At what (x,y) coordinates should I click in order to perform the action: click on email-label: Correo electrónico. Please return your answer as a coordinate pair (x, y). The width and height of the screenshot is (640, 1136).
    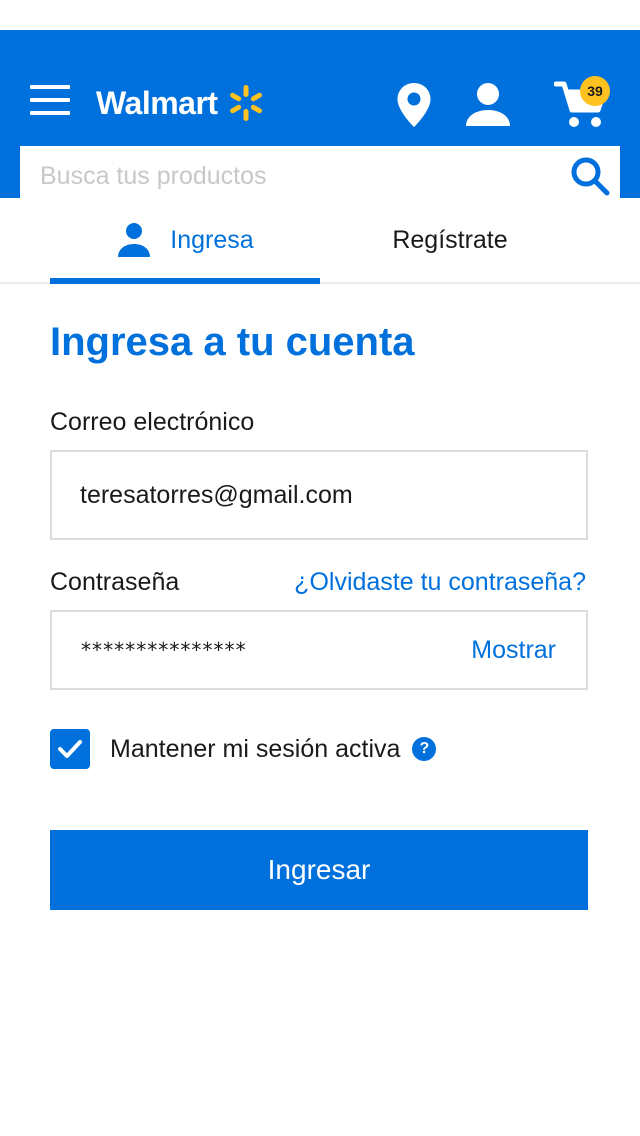
    Looking at the image, I should click on (152, 422).